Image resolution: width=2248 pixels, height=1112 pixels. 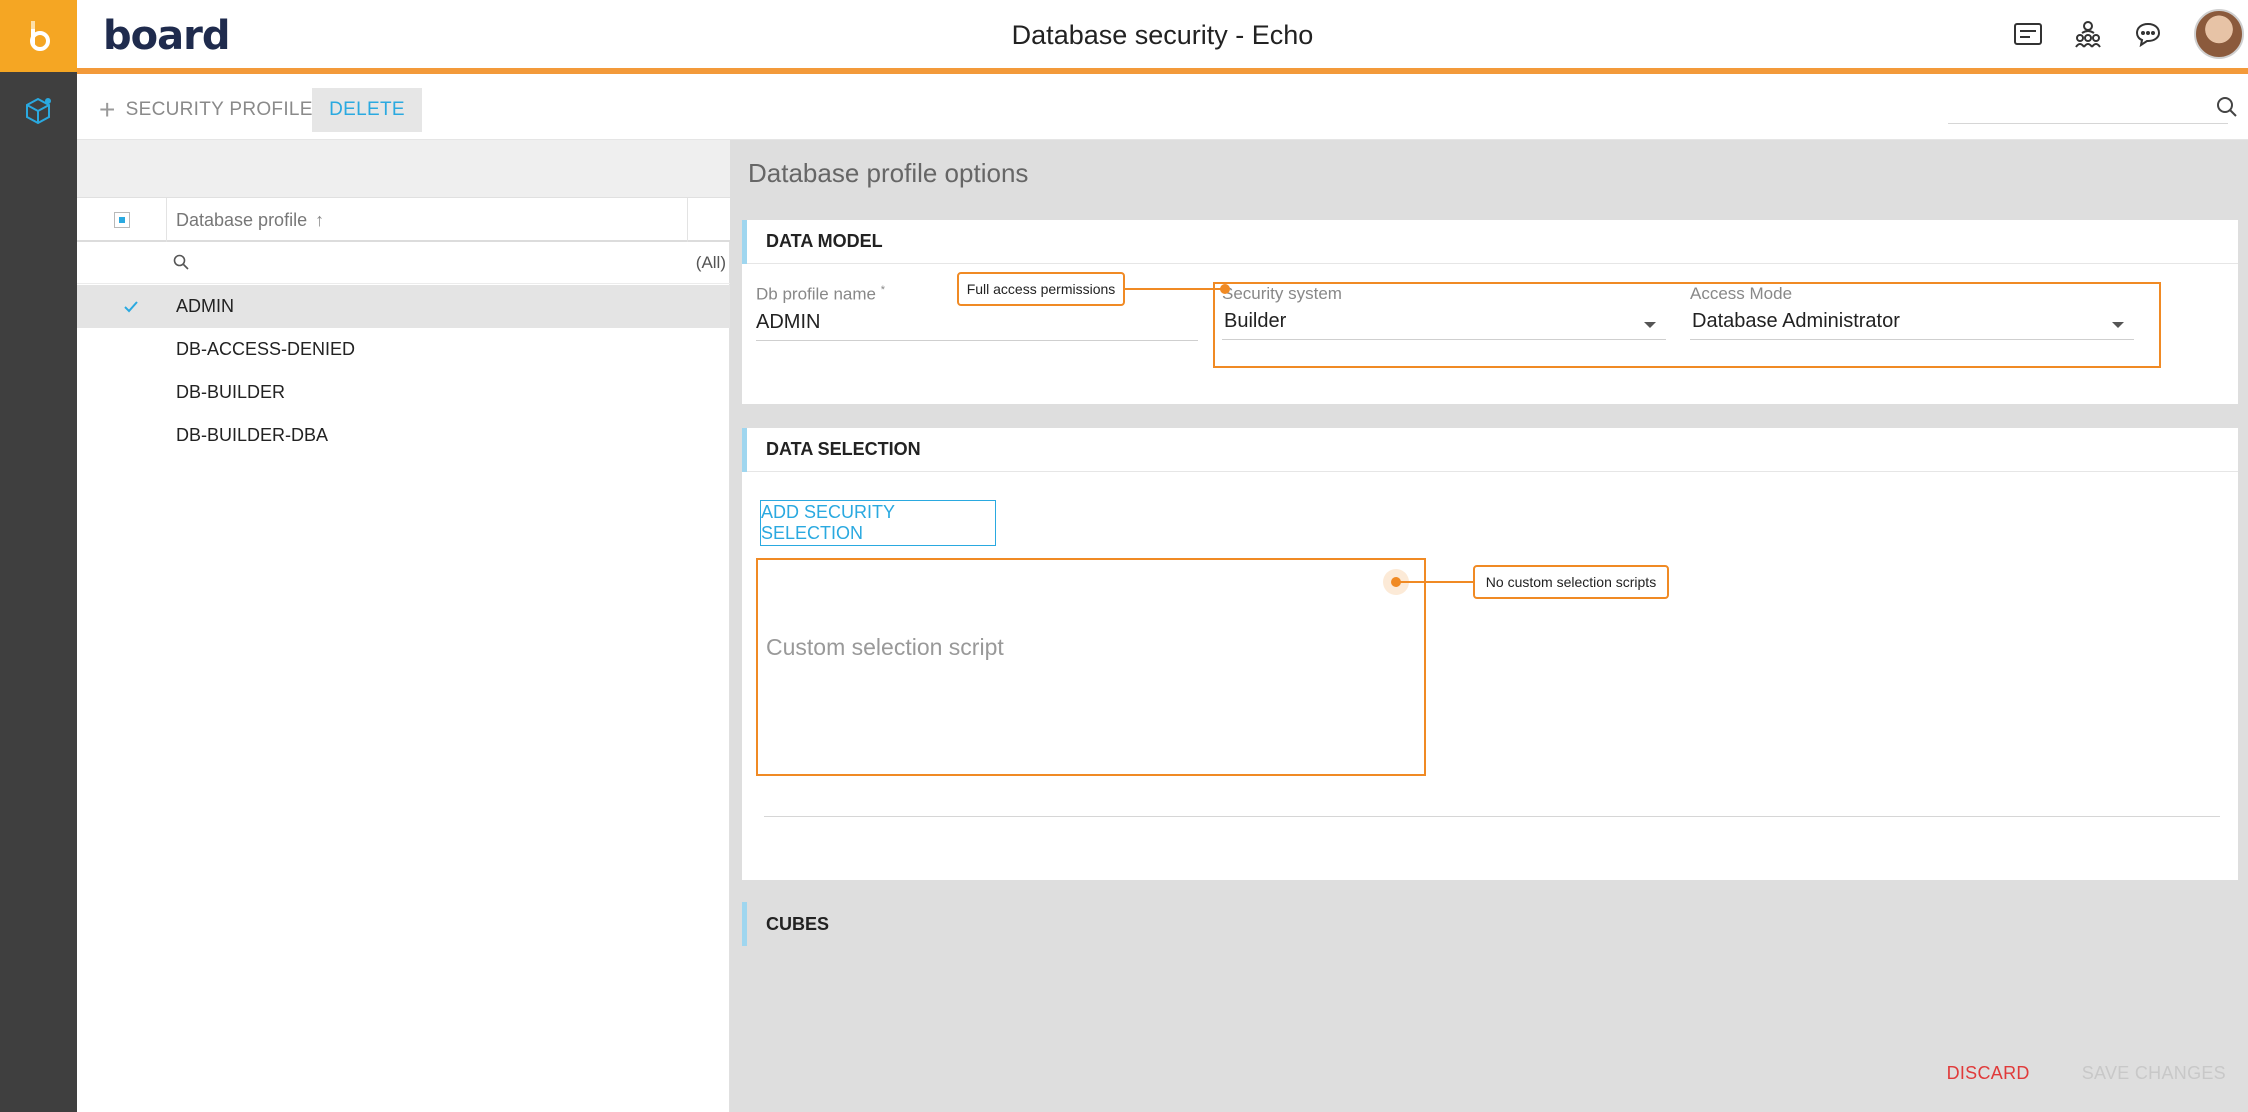 I want to click on no-custom-scripts-callout: No custom selection scripts, so click(x=1571, y=582).